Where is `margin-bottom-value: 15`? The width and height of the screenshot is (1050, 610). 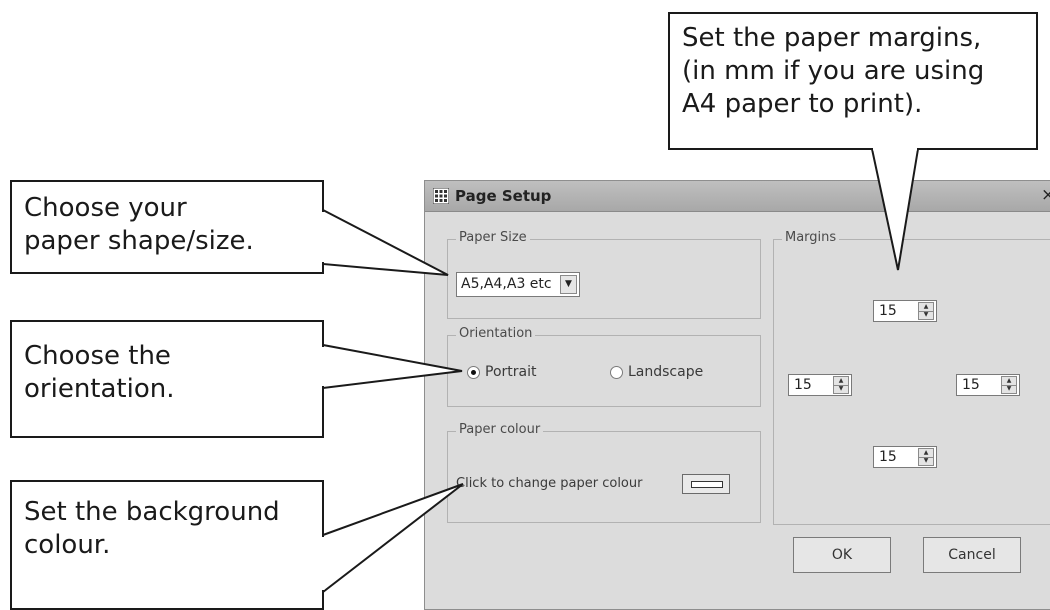
margin-bottom-value: 15 is located at coordinates (888, 457).